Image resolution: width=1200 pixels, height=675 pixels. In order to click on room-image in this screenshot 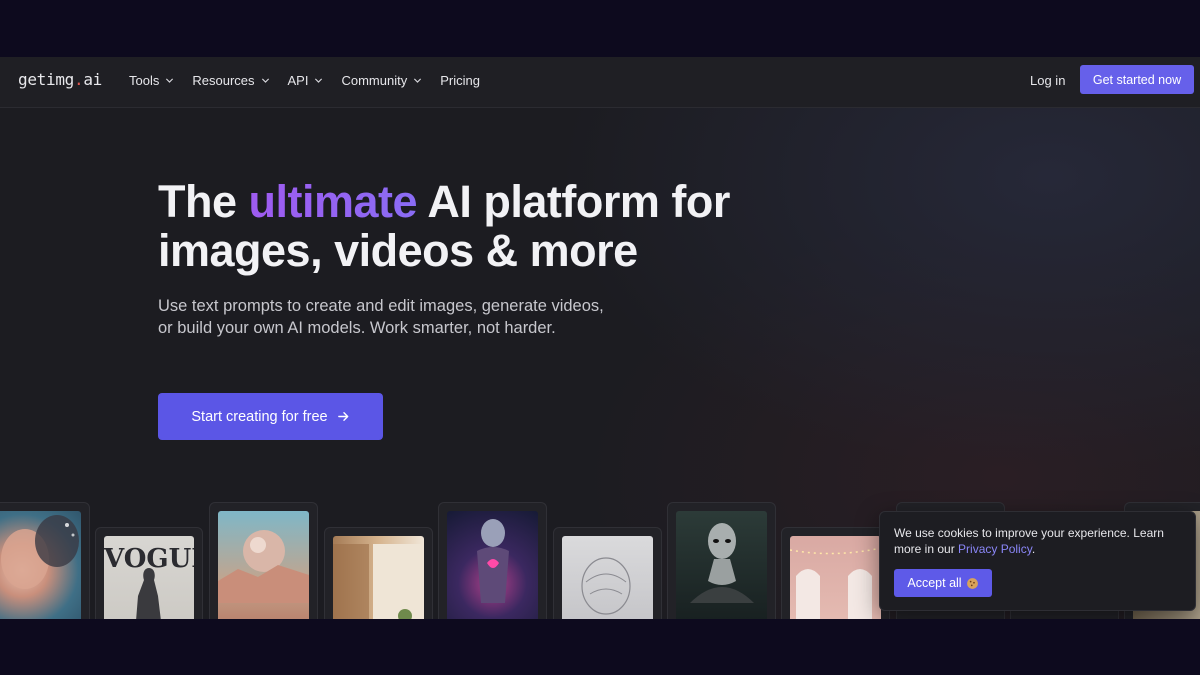, I will do `click(835, 577)`.